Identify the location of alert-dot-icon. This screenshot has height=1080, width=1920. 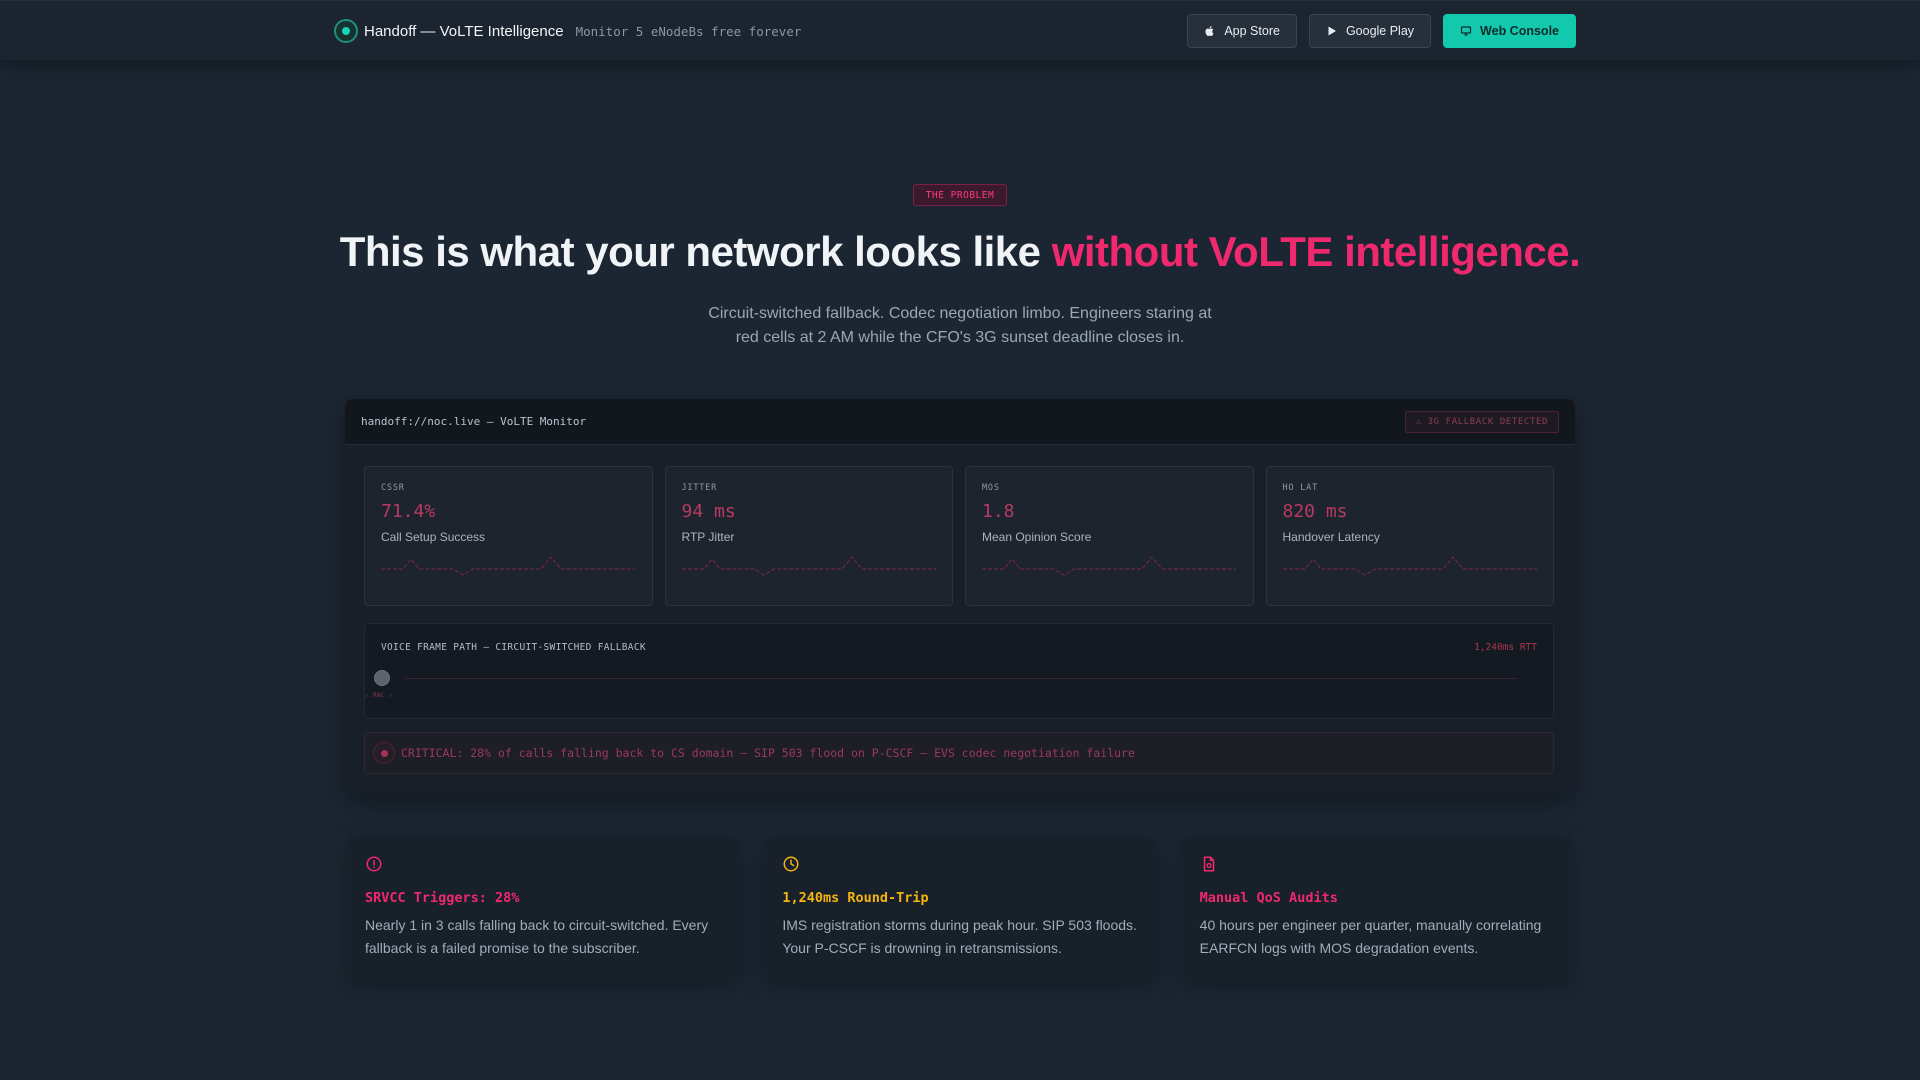
(384, 753).